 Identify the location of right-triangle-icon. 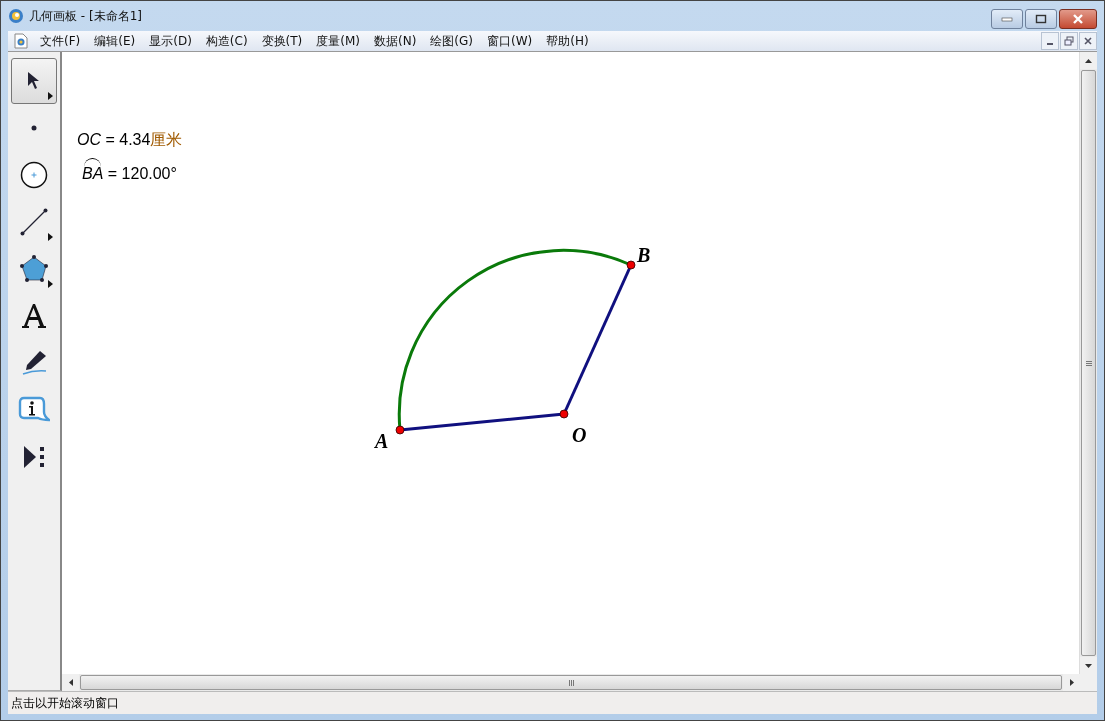
(1071, 682).